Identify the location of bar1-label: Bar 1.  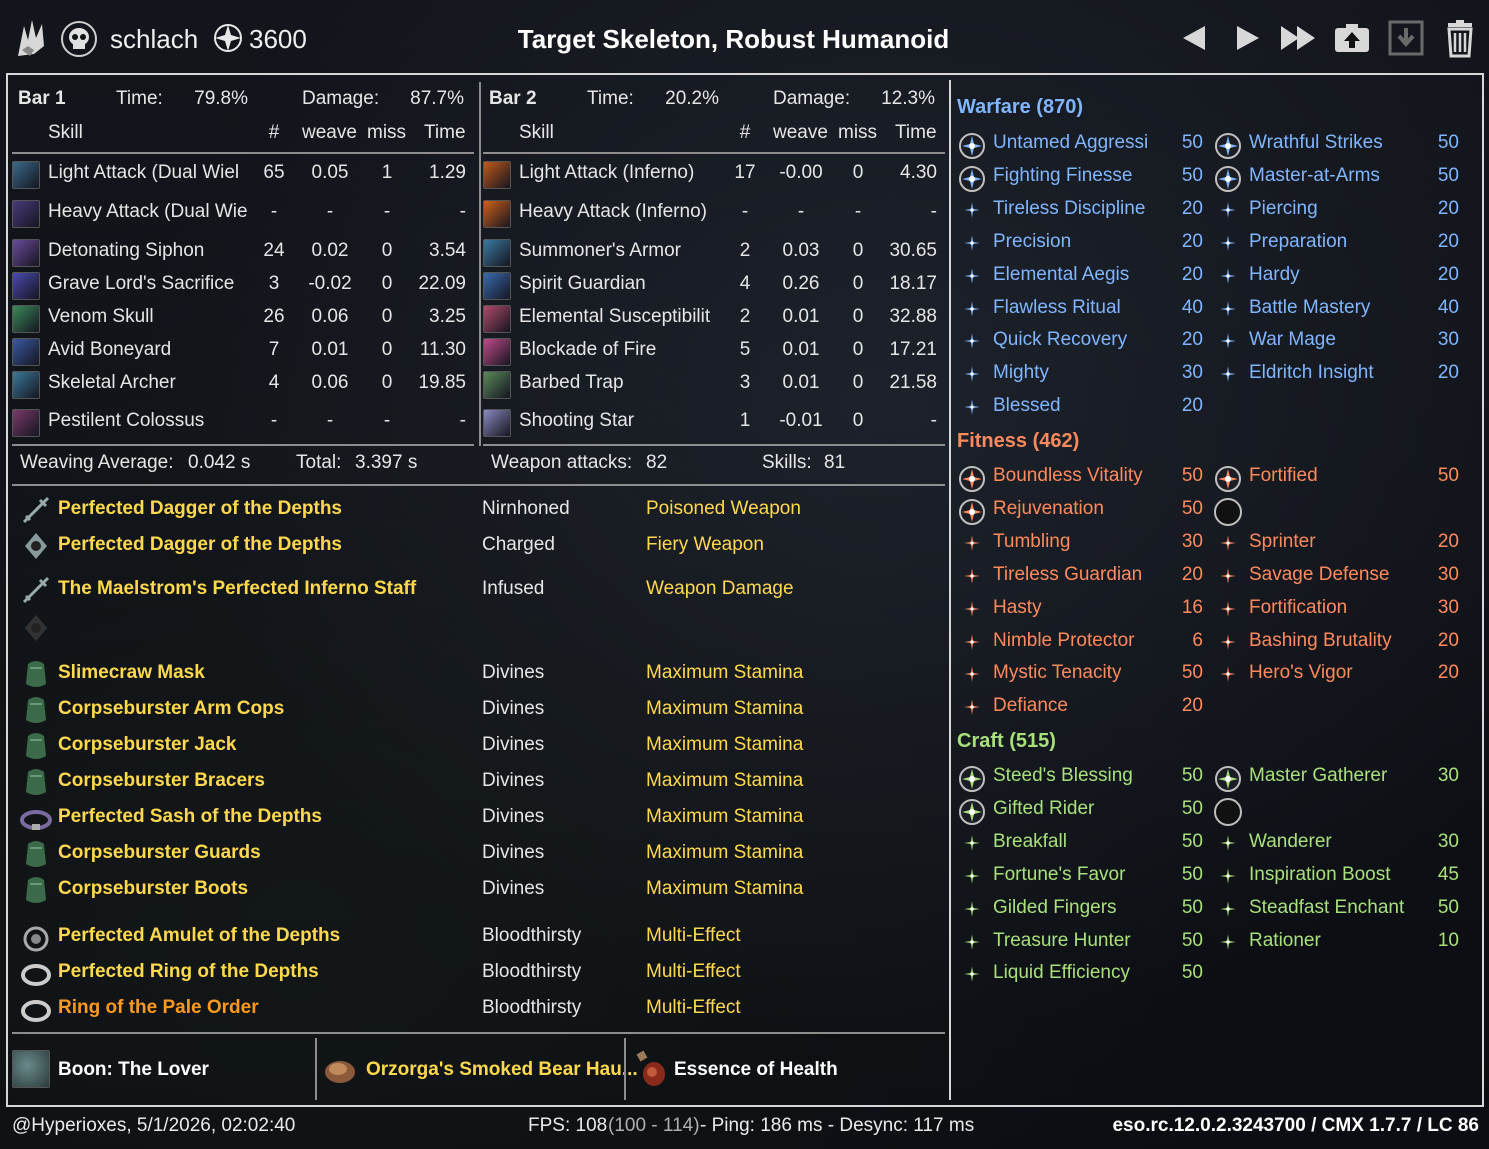
(42, 98).